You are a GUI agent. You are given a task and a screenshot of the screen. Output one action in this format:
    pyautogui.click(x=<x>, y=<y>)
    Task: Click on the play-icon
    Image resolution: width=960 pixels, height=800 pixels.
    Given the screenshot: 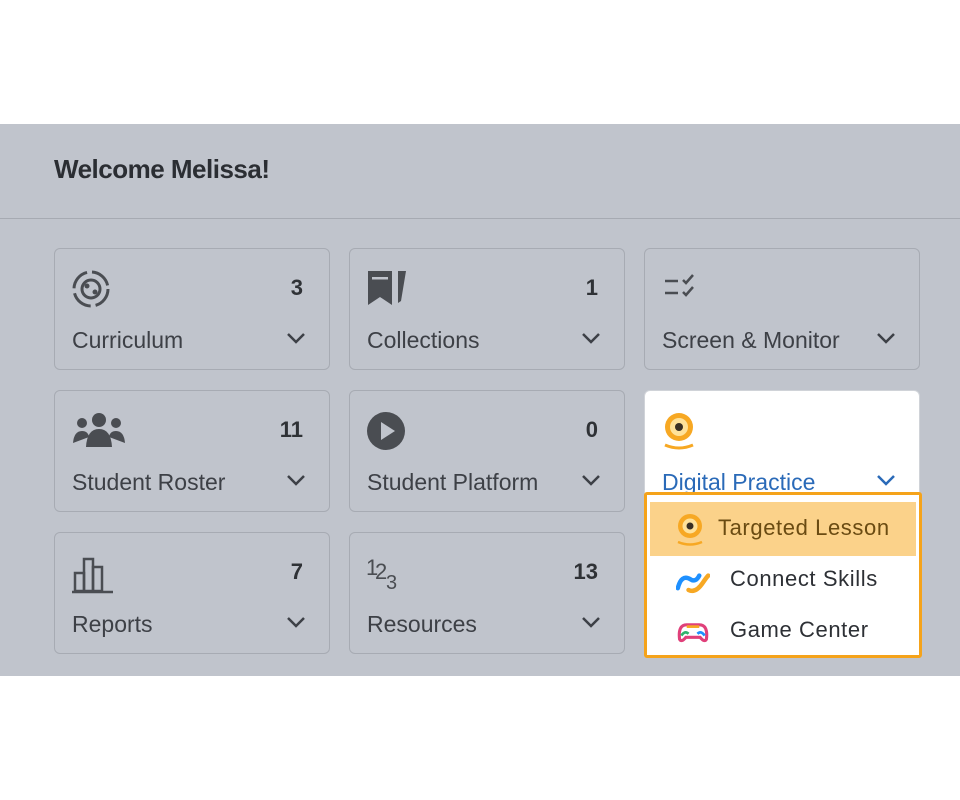 What is the action you would take?
    pyautogui.click(x=386, y=431)
    